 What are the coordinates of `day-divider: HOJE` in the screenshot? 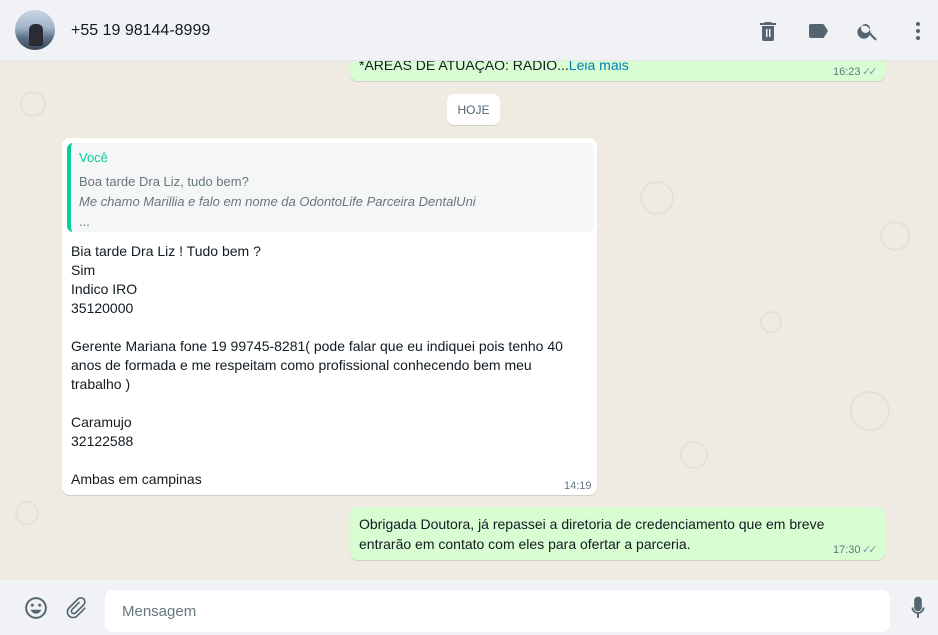 It's located at (473, 109).